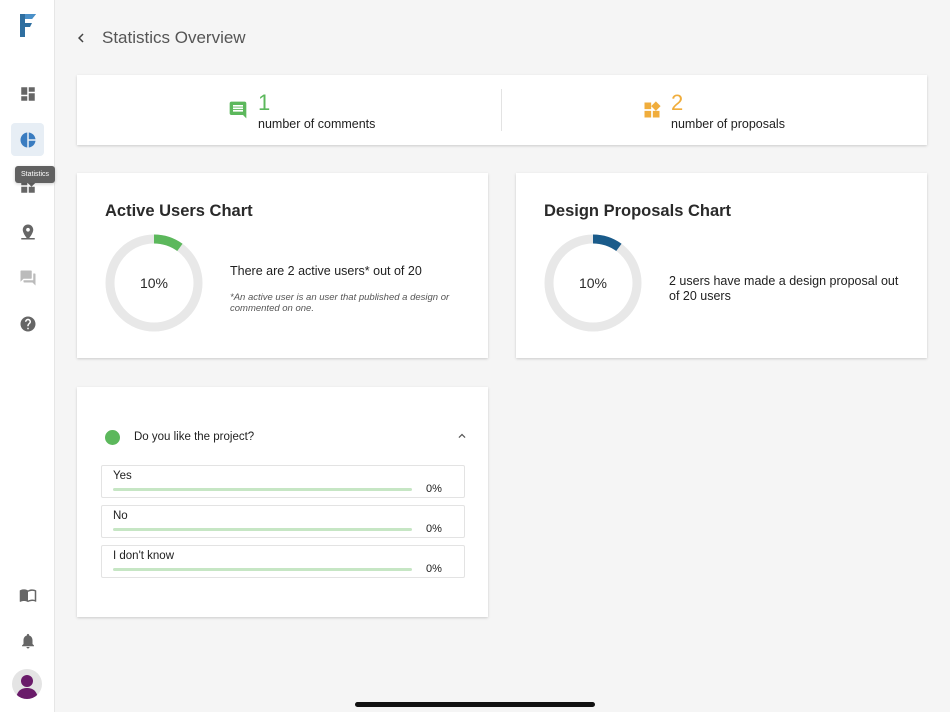 The width and height of the screenshot is (950, 712). What do you see at coordinates (154, 283) in the screenshot?
I see `active-users-percent: 10%` at bounding box center [154, 283].